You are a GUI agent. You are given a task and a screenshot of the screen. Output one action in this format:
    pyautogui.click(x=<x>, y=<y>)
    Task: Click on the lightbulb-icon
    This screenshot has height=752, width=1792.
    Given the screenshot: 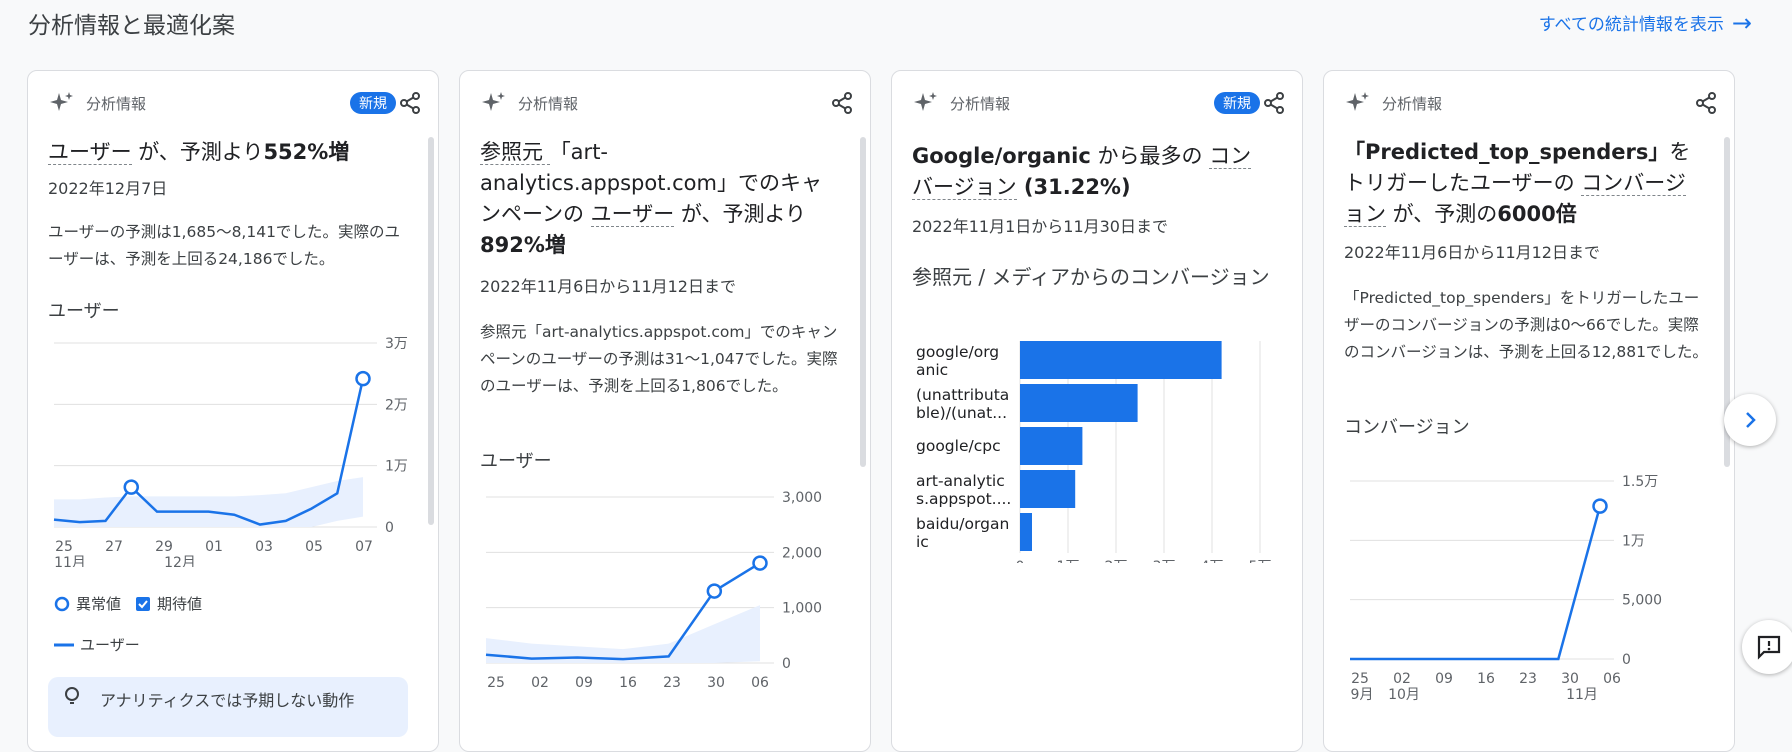 What is the action you would take?
    pyautogui.click(x=72, y=695)
    